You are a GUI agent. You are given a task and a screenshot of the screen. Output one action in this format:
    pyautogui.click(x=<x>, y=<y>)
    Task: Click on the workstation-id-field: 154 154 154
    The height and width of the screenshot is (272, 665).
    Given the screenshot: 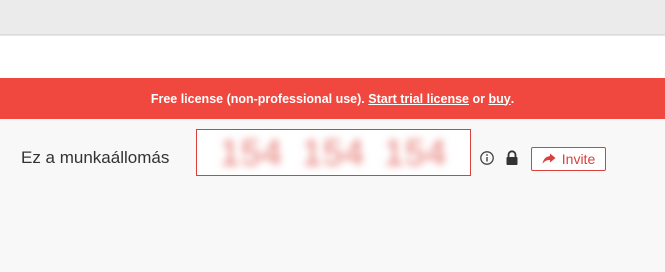 What is the action you would take?
    pyautogui.click(x=333, y=152)
    